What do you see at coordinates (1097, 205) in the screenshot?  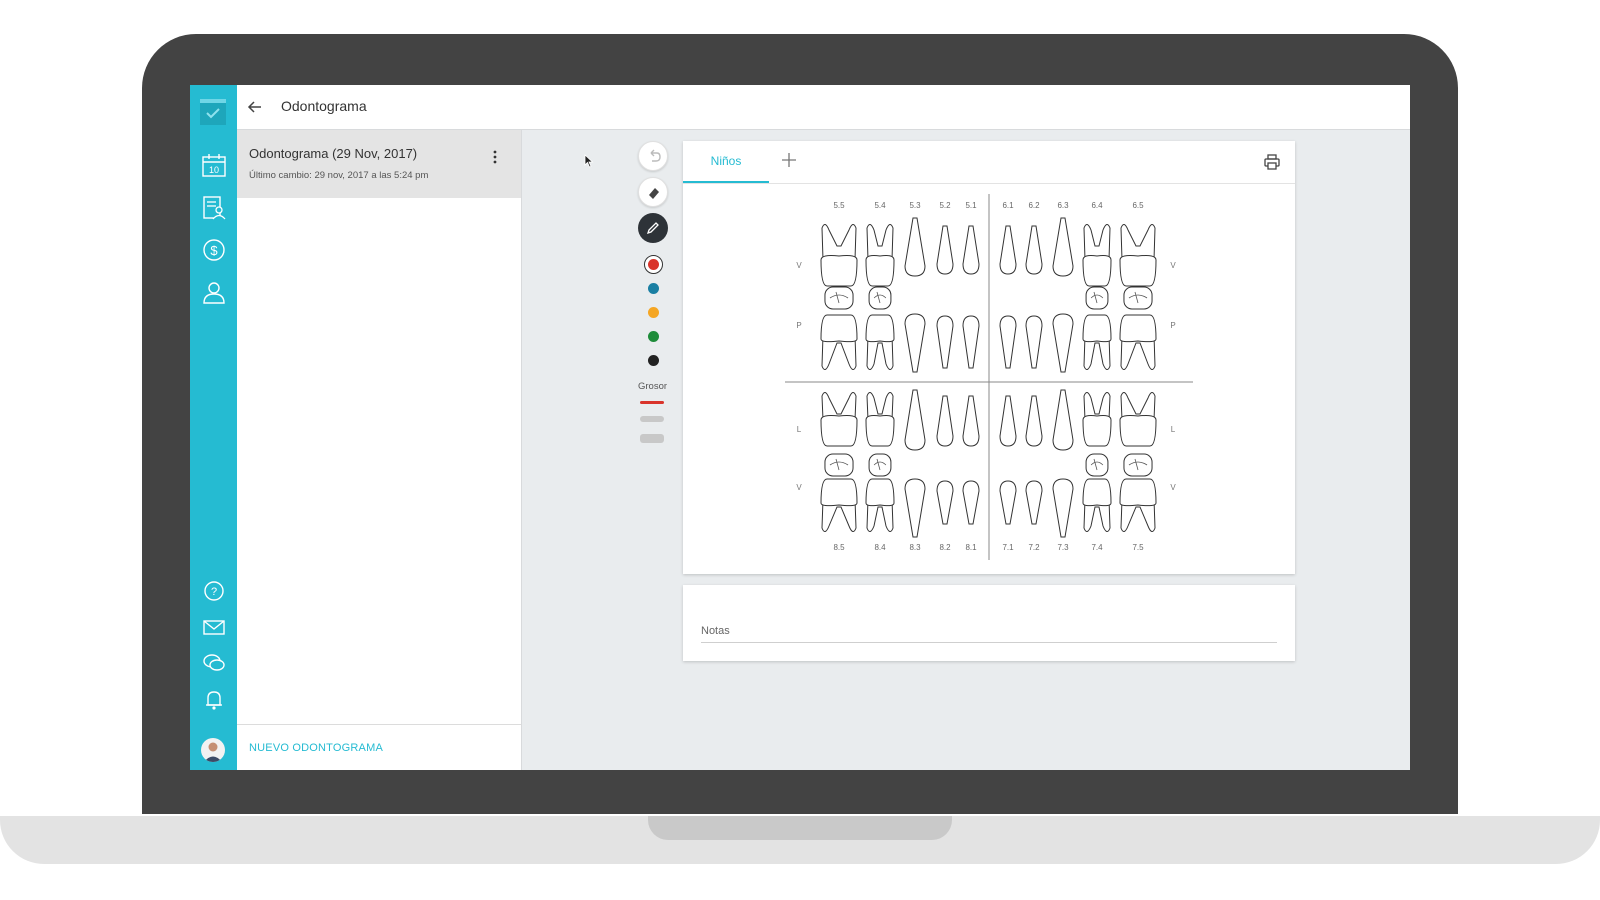 I see `tooth-number-label: 6.4` at bounding box center [1097, 205].